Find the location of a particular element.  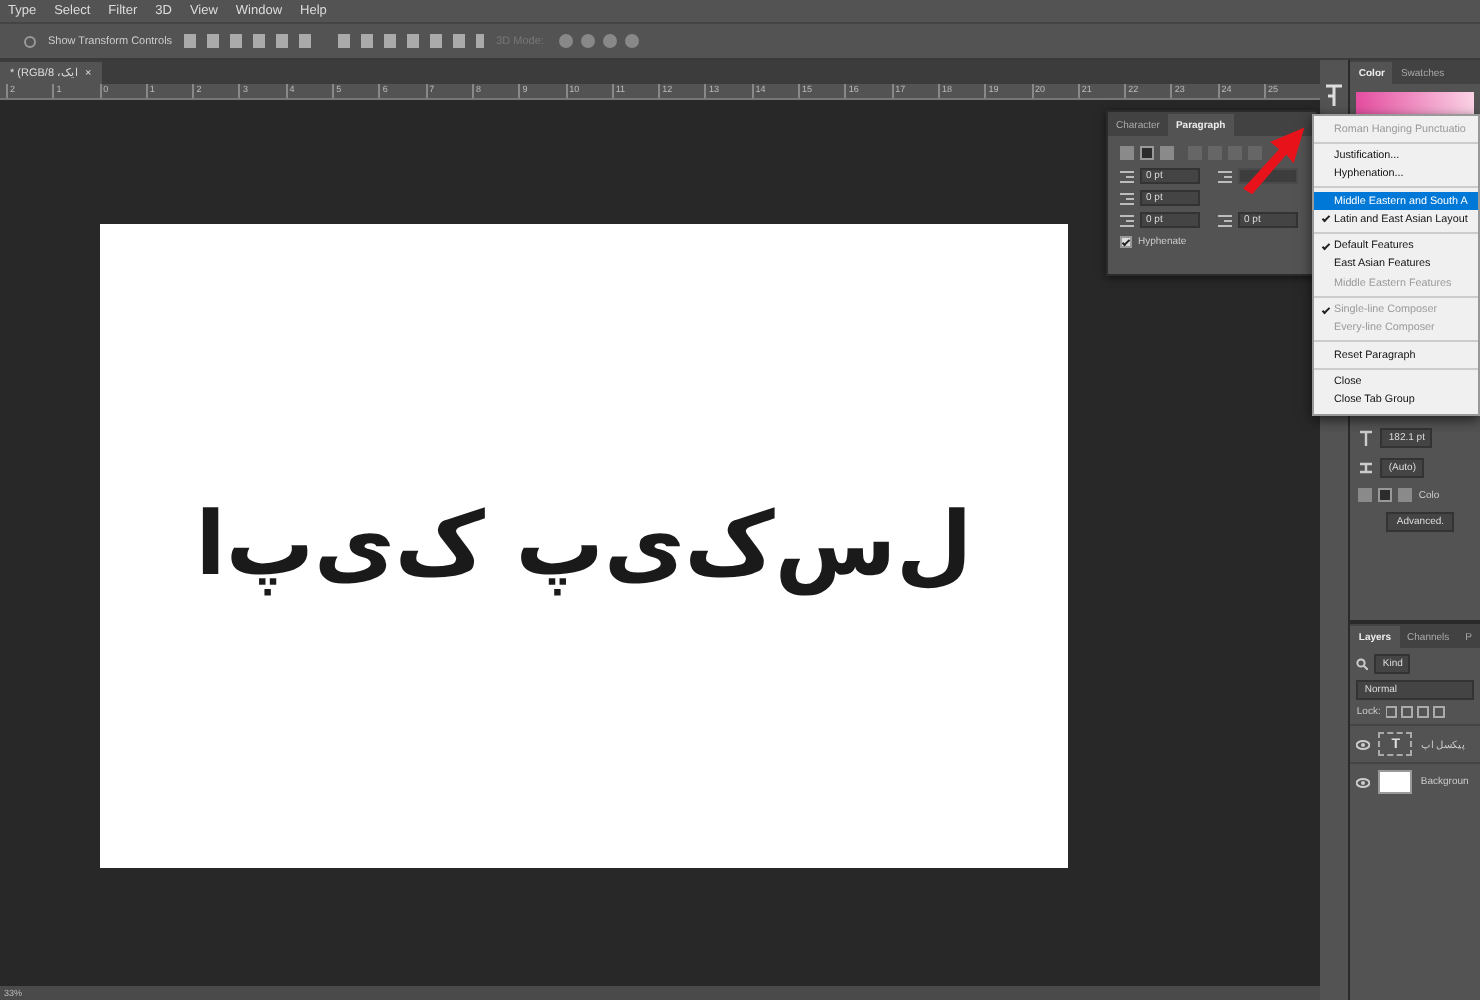

layer-thumbnail is located at coordinates (1395, 782).